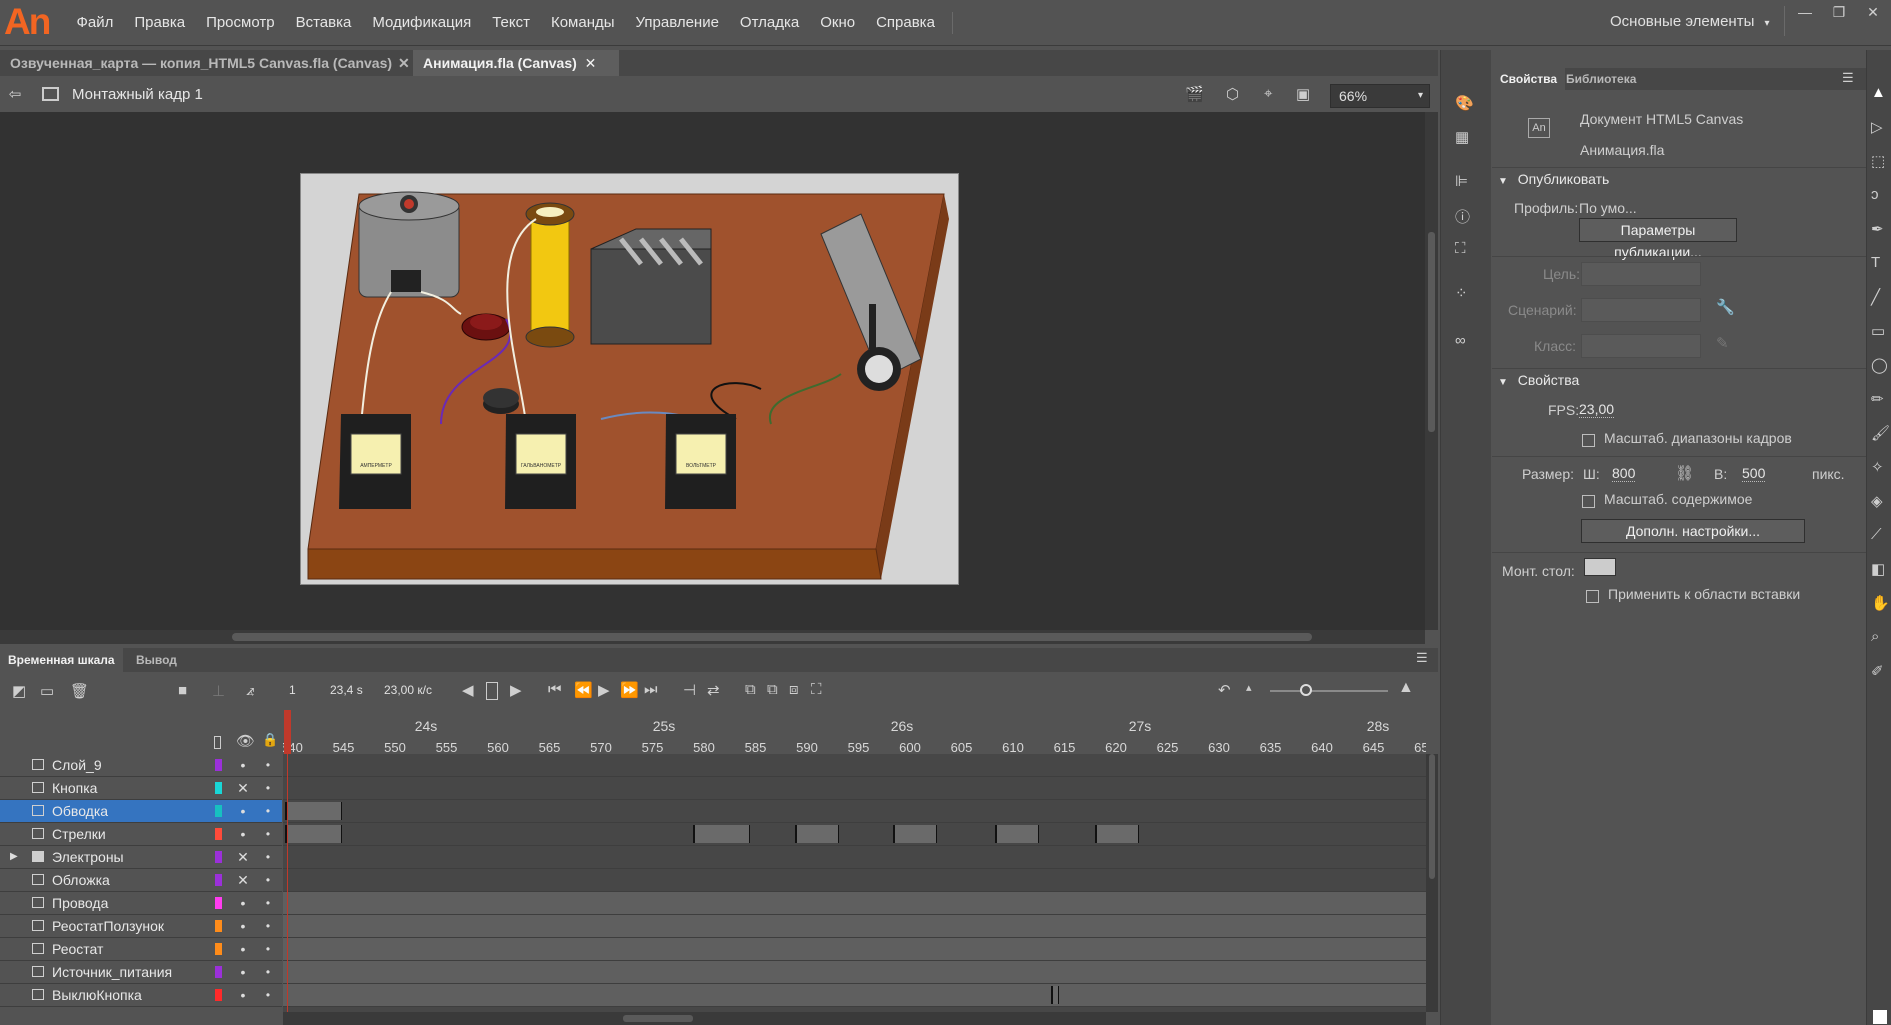 The width and height of the screenshot is (1891, 1025). Describe the element at coordinates (19, 691) in the screenshot. I see `new-layer-icon: ◩` at that location.